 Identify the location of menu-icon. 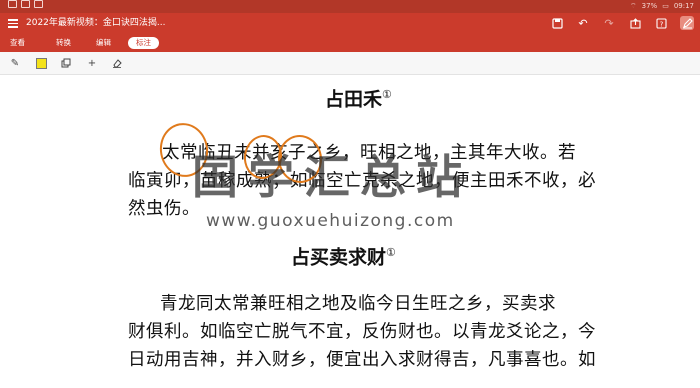
(13, 23).